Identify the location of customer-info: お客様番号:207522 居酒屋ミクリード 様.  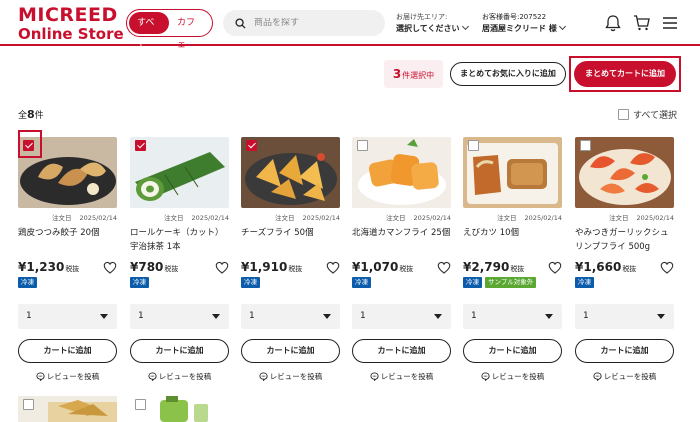
(524, 23).